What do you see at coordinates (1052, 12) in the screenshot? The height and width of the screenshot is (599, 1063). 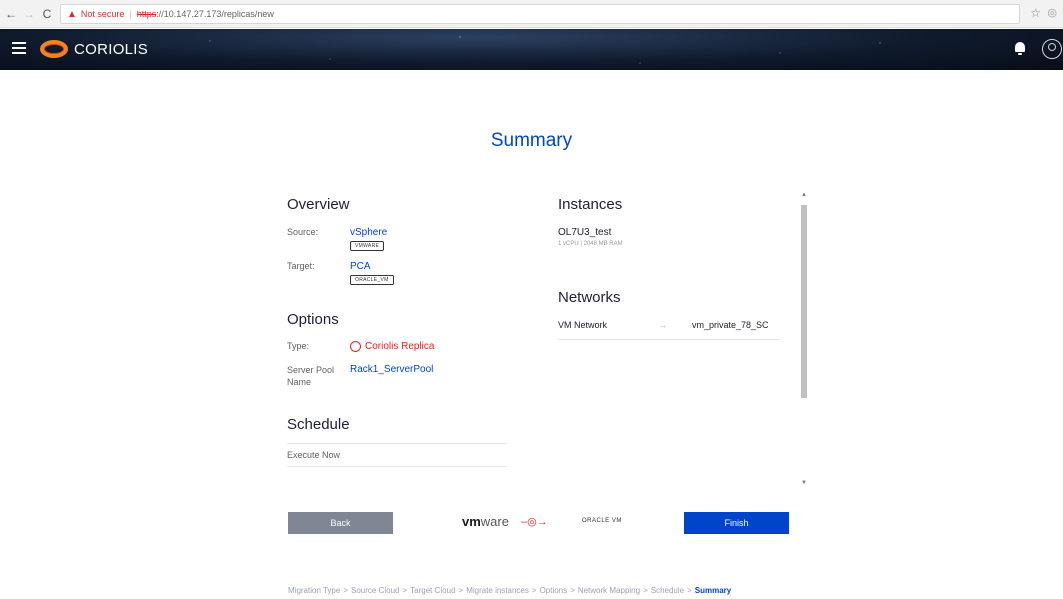 I see `extension-icon: ◎` at bounding box center [1052, 12].